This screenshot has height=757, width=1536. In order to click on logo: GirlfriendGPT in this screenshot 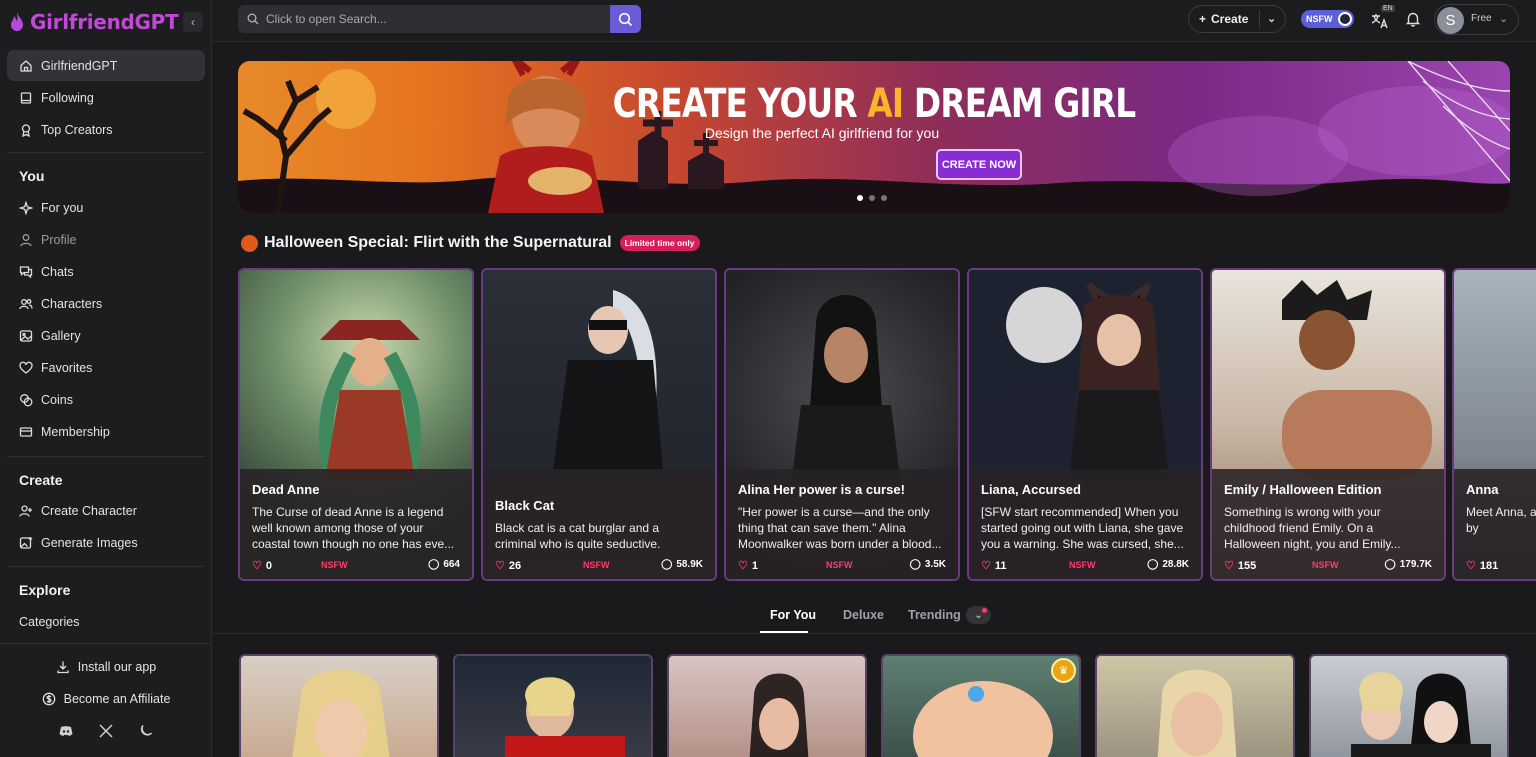, I will do `click(93, 22)`.